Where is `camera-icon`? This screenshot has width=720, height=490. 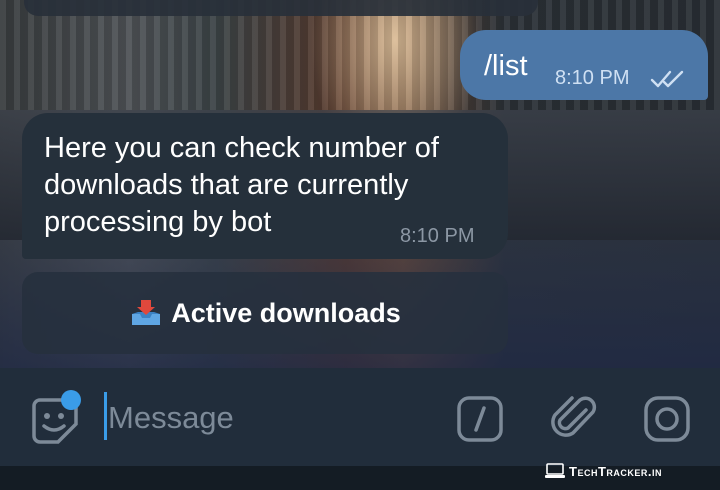
camera-icon is located at coordinates (667, 419).